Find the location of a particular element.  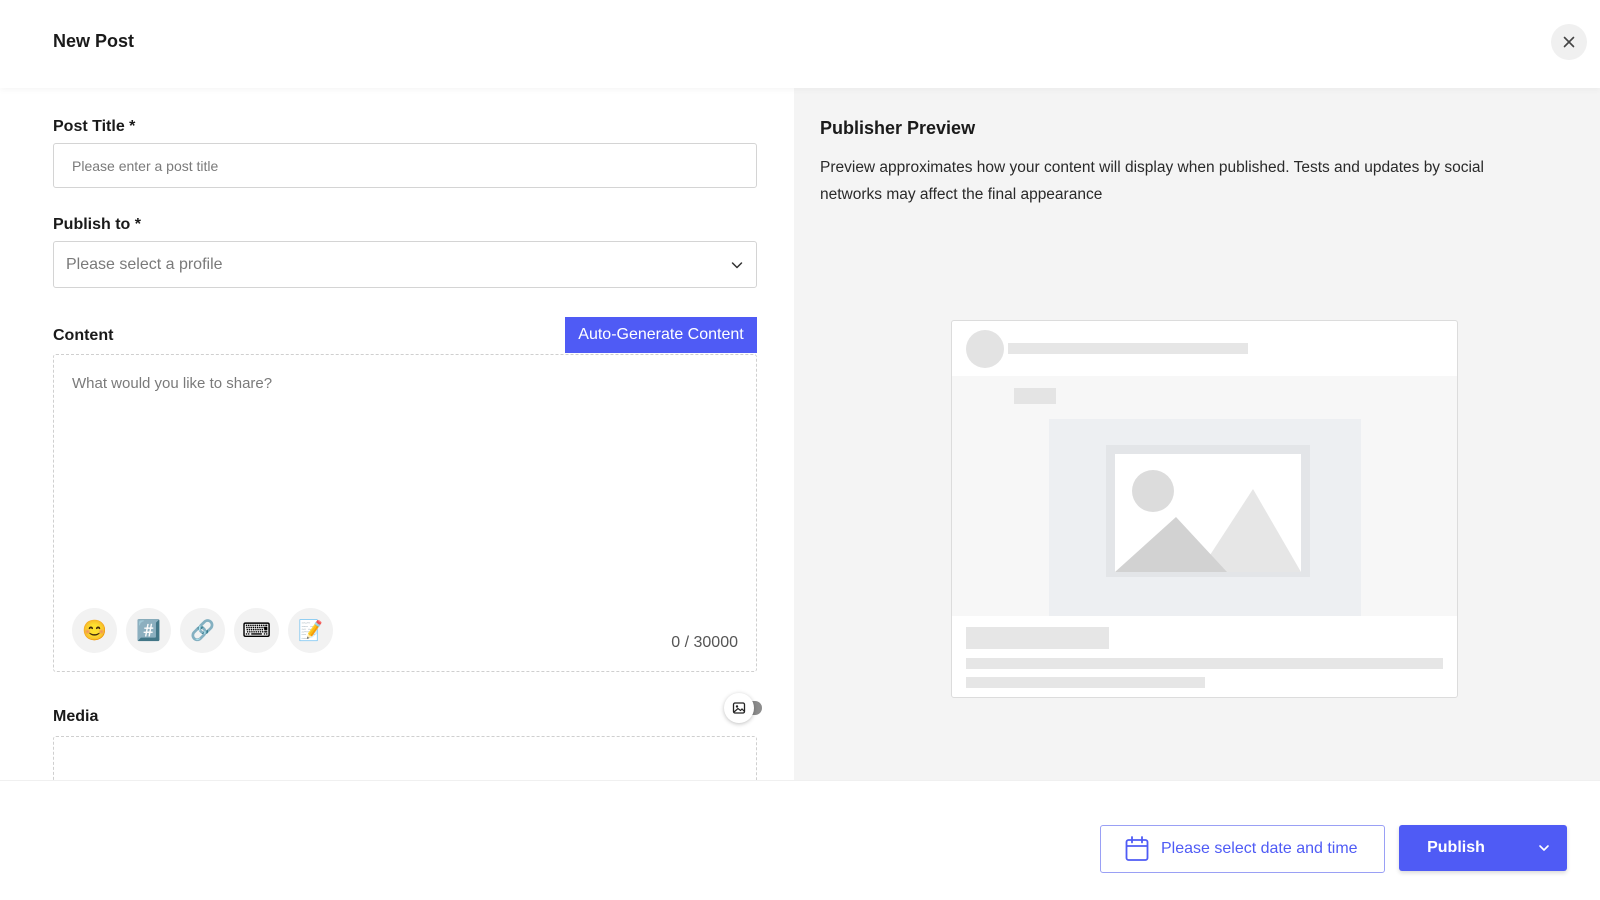

schedule-date-button: Please select date and time is located at coordinates (1242, 849).